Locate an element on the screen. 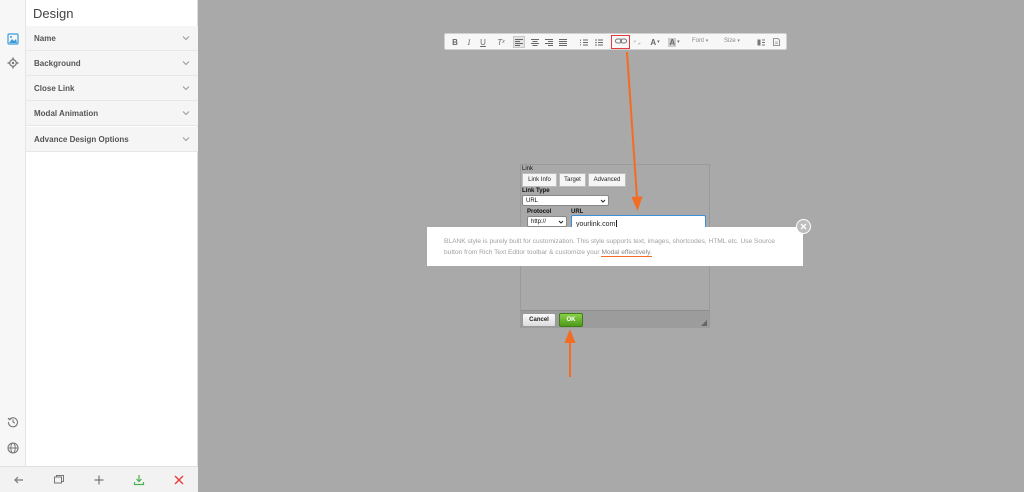  show-blocks-icon is located at coordinates (761, 42).